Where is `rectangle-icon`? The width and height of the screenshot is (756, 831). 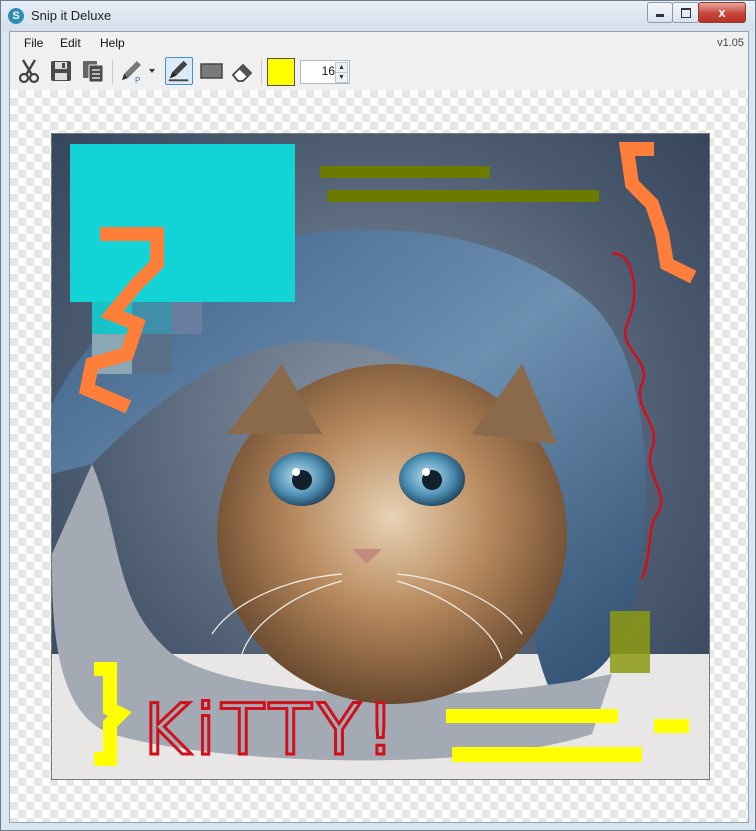 rectangle-icon is located at coordinates (211, 71).